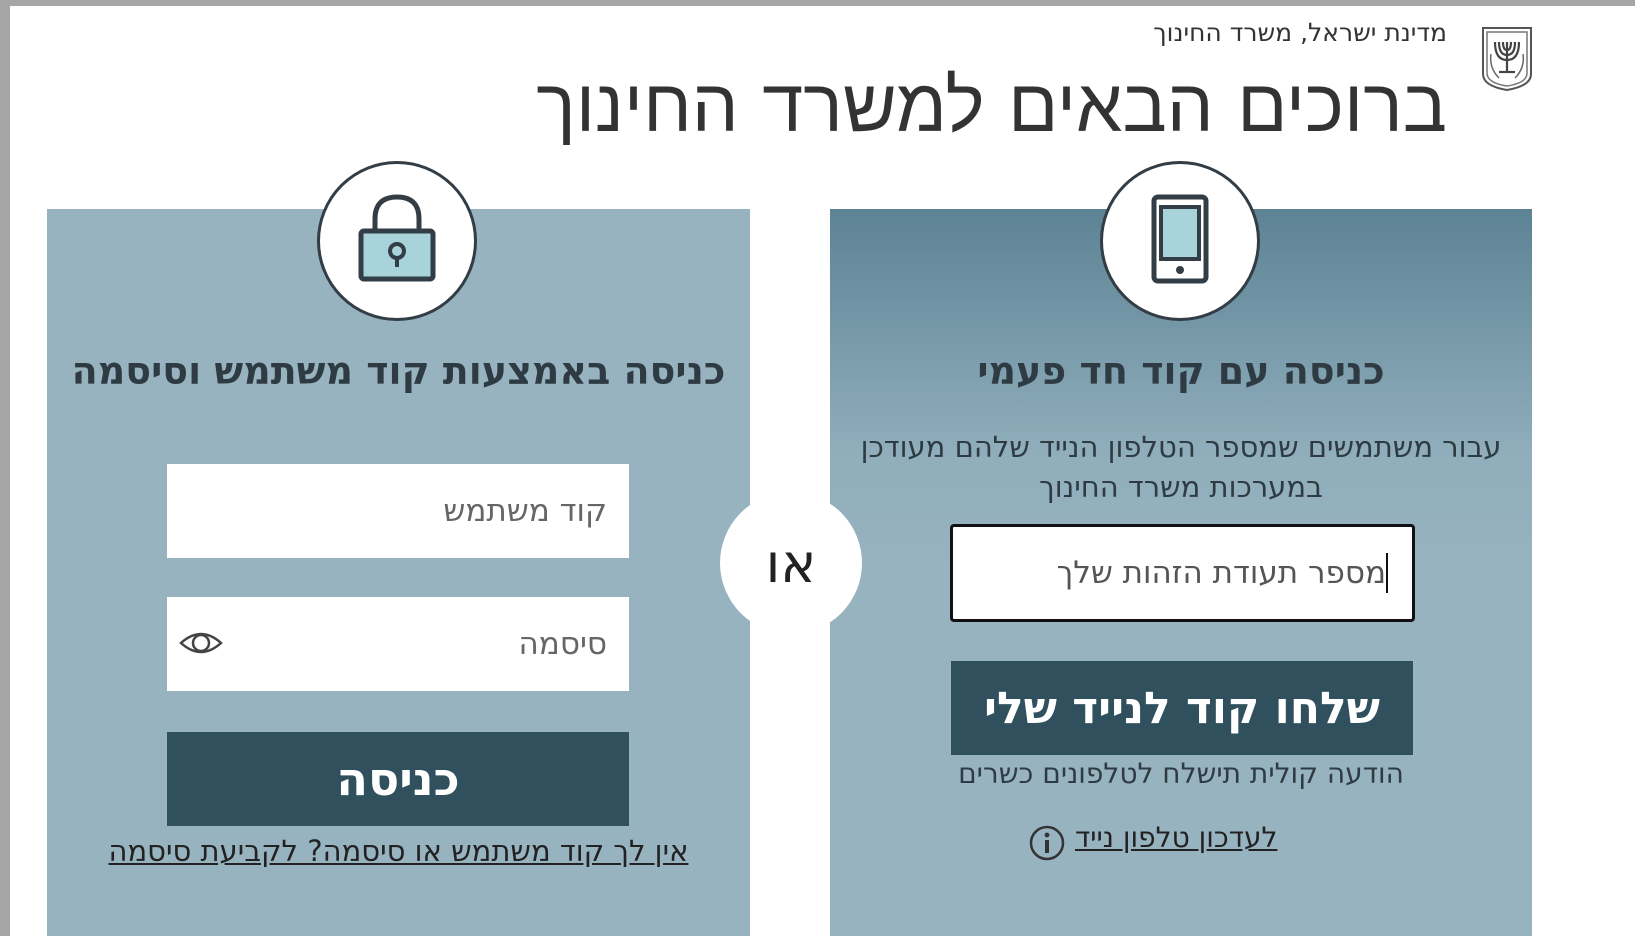 Image resolution: width=1635 pixels, height=936 pixels. Describe the element at coordinates (1181, 371) in the screenshot. I see `otp-login-title: כניסה עם קוד חד פעמי` at that location.